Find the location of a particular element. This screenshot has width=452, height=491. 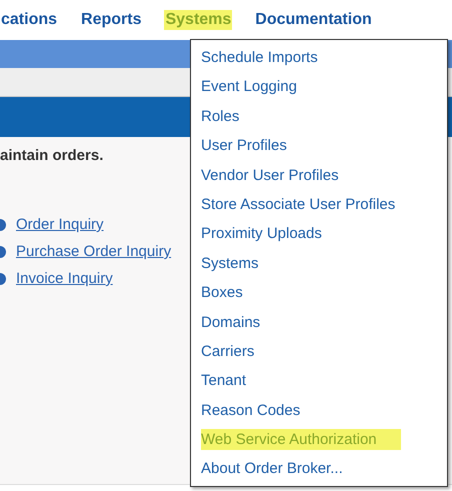

menu-item: Store Associate User Profiles is located at coordinates (319, 205).